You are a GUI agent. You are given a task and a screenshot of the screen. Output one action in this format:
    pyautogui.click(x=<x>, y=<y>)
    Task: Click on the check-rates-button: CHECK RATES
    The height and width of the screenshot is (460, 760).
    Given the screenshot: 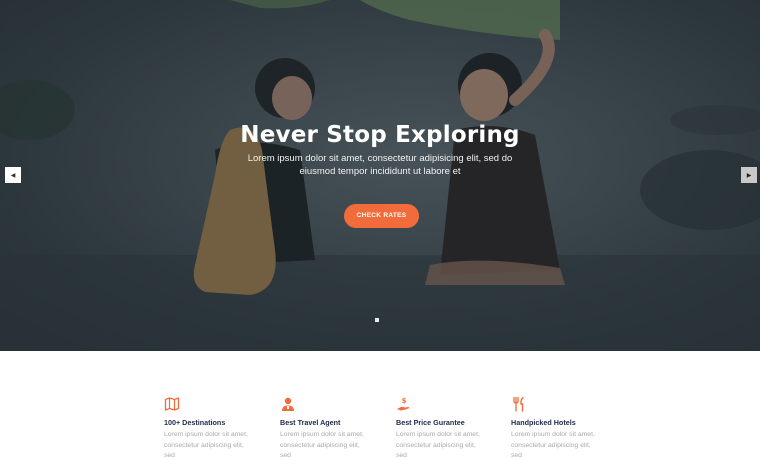 What is the action you would take?
    pyautogui.click(x=381, y=216)
    